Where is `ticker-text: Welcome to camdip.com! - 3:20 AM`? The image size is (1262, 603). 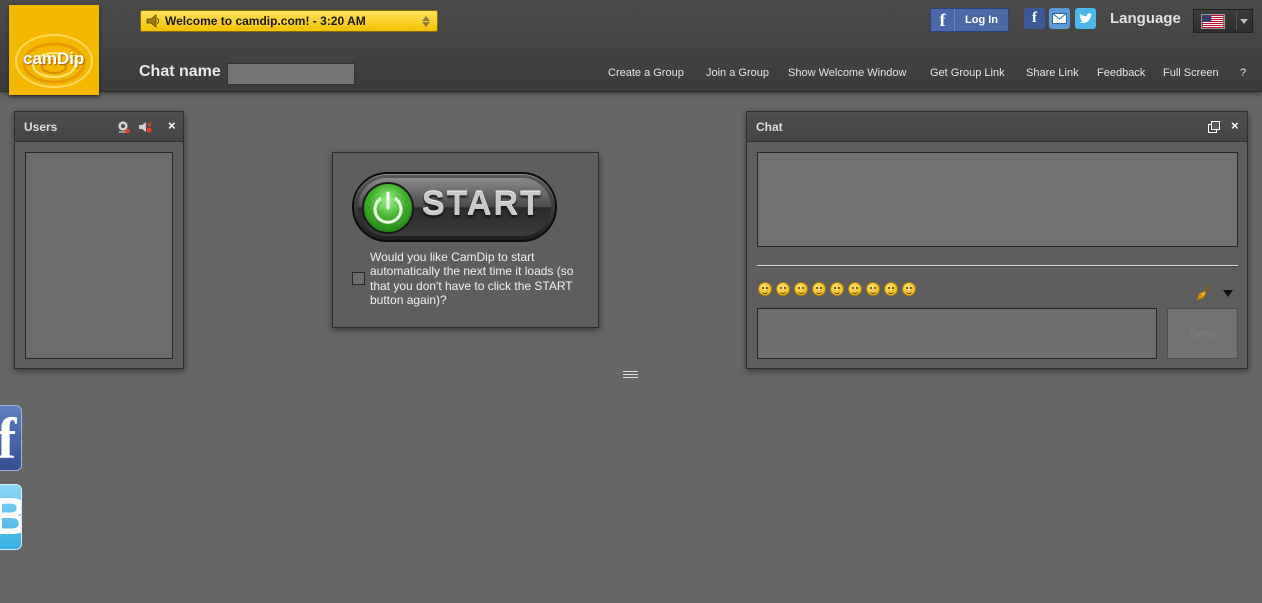
ticker-text: Welcome to camdip.com! - 3:20 AM is located at coordinates (265, 21).